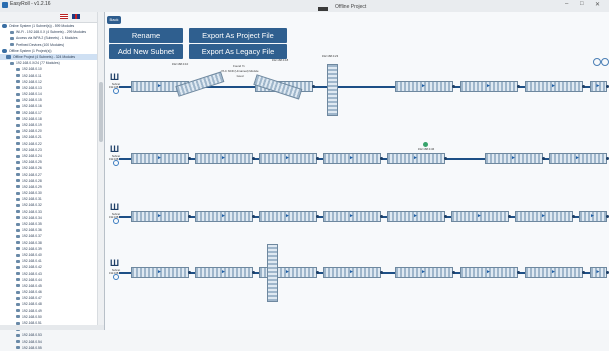 The width and height of the screenshot is (609, 351). What do you see at coordinates (146, 51) in the screenshot?
I see `add-subnet-button: Add New Subnet` at bounding box center [146, 51].